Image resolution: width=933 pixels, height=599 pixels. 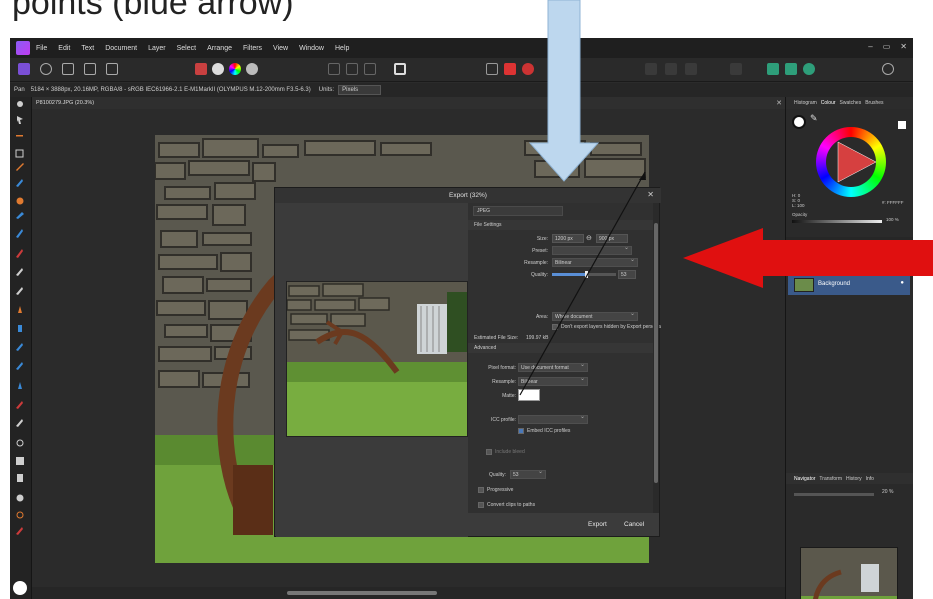 I want to click on colour-triangle, so click(x=851, y=162).